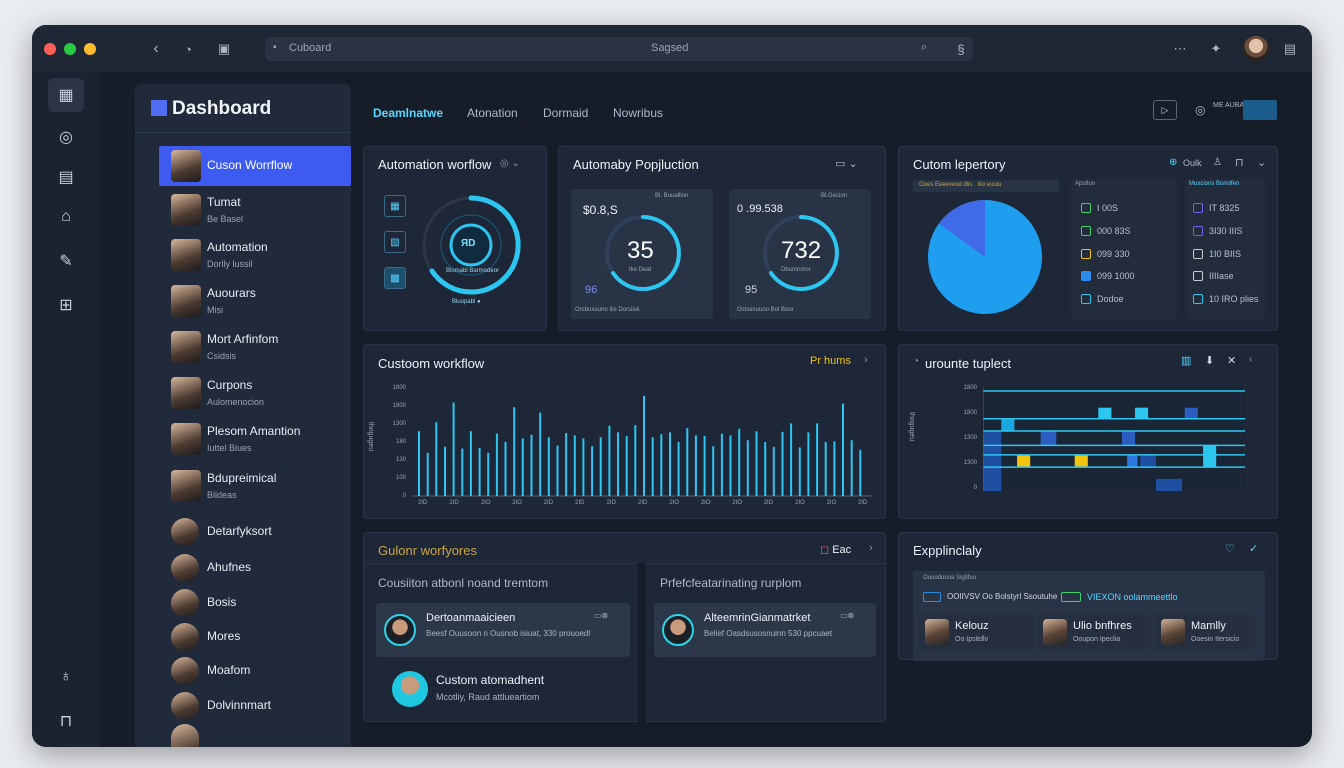 The image size is (1344, 768). I want to click on chart-status-icon: ◔, so click(916, 361).